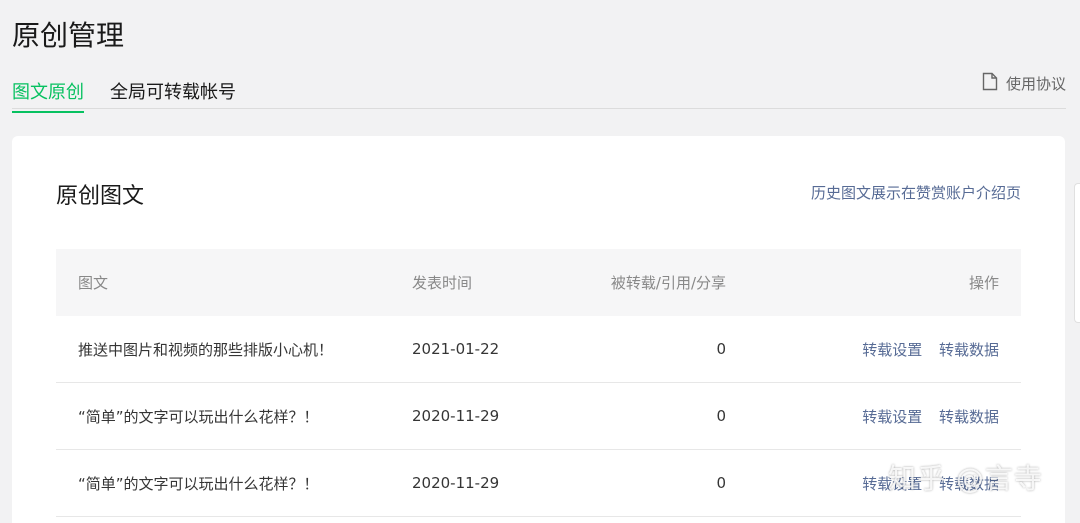  I want to click on table-row: 推送中图片和视频的那些排版小心机！ 2021-01-22 0 转载设置 转载数据, so click(538, 349).